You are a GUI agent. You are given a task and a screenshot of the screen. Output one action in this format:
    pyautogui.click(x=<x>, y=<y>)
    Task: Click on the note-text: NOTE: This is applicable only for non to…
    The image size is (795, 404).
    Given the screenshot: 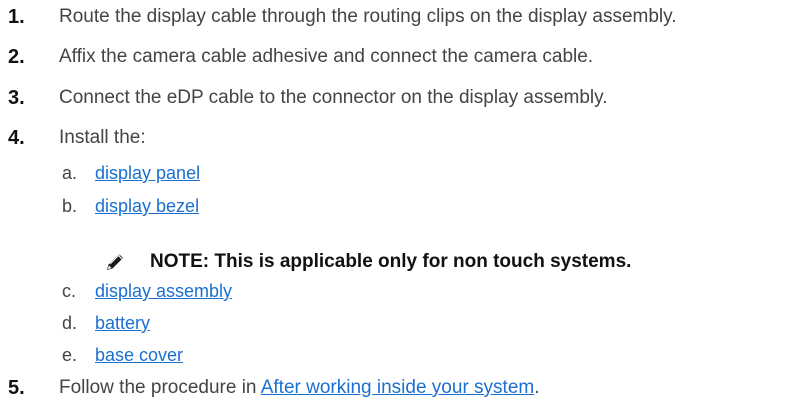 What is the action you would take?
    pyautogui.click(x=391, y=261)
    